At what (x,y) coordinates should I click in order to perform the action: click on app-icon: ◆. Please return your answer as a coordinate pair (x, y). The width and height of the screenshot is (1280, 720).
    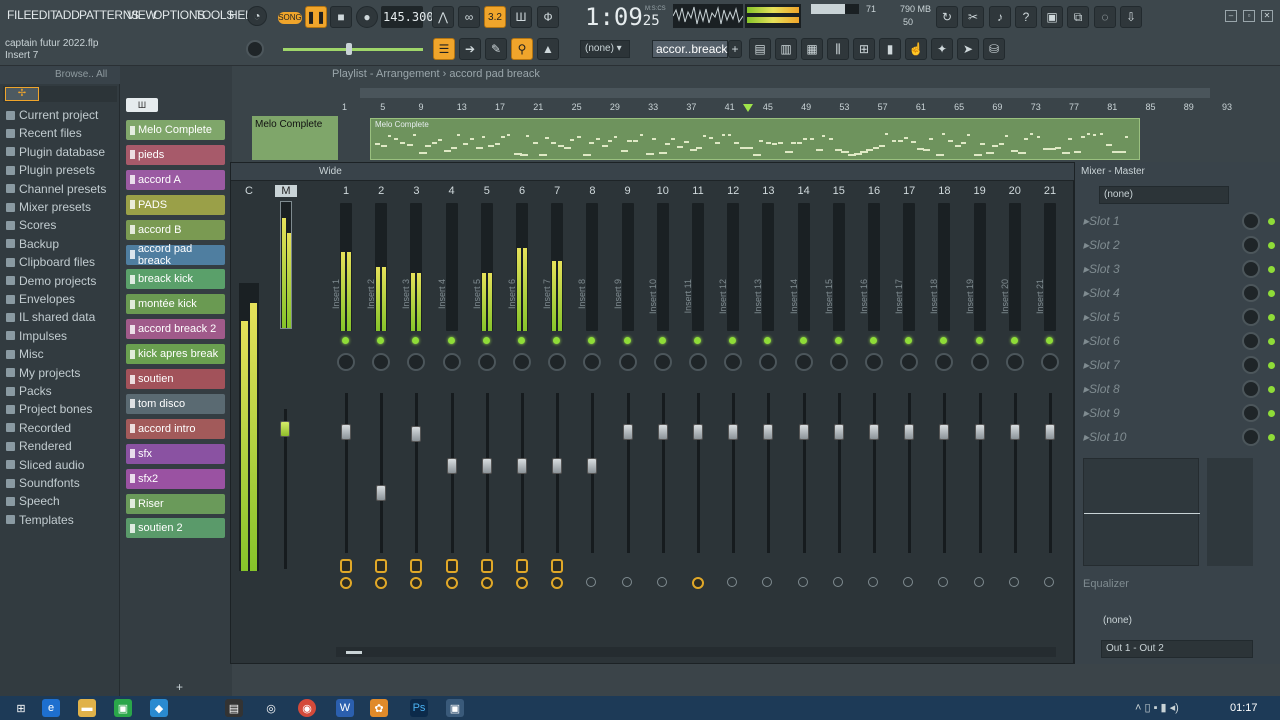
    Looking at the image, I should click on (159, 708).